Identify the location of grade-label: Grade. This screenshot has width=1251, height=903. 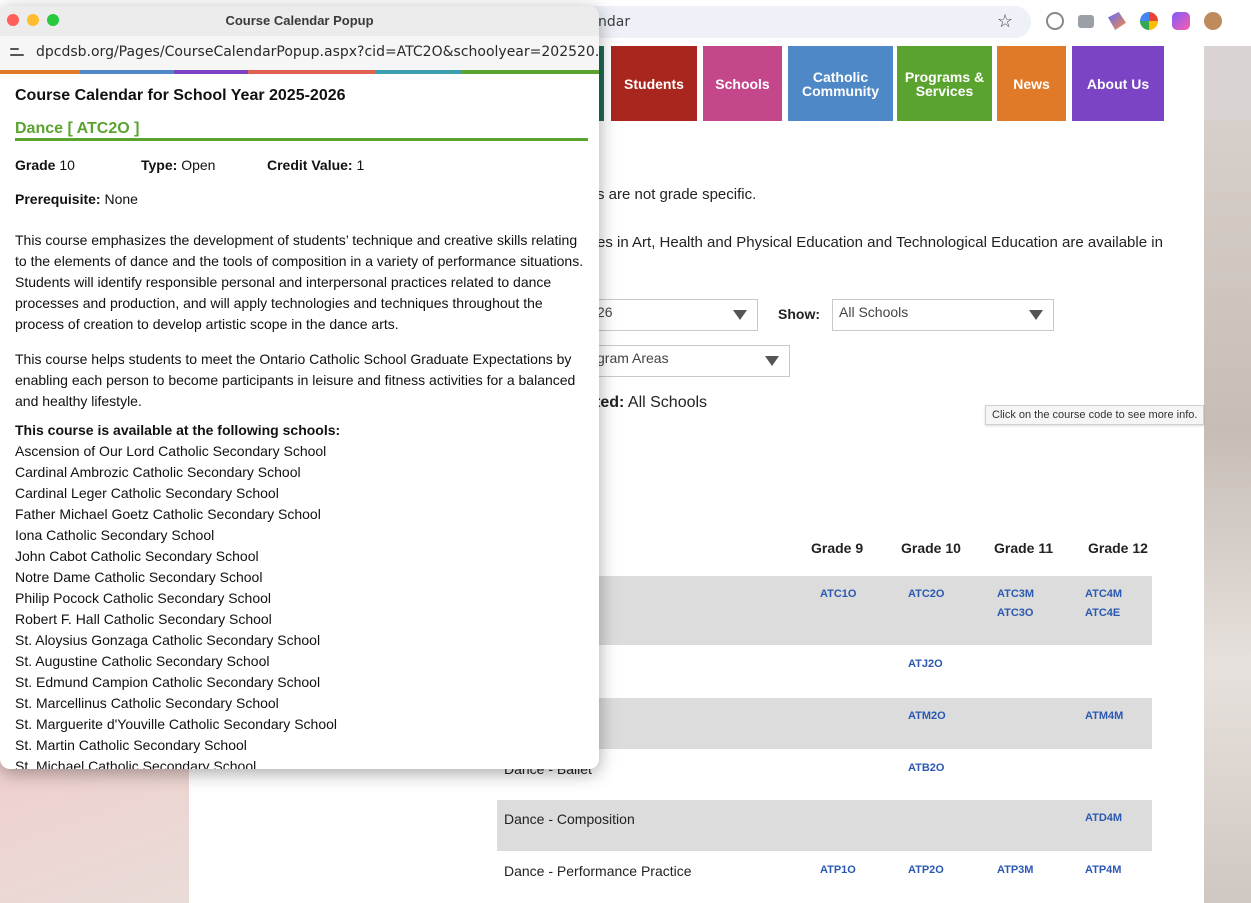
(35, 165).